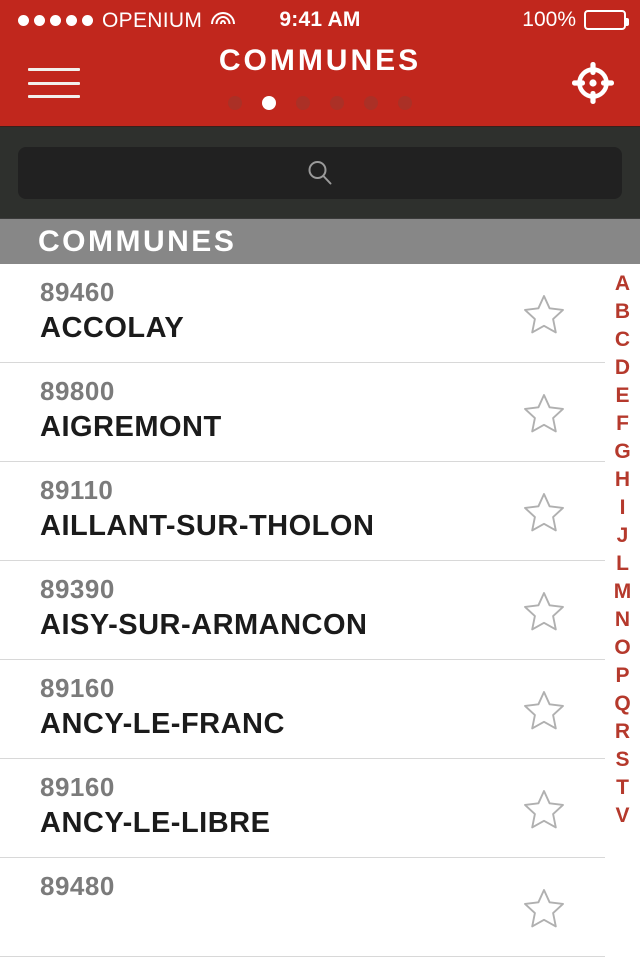 Image resolution: width=640 pixels, height=960 pixels. What do you see at coordinates (302, 313) in the screenshot?
I see `table-row: 89460 ACCOLAY` at bounding box center [302, 313].